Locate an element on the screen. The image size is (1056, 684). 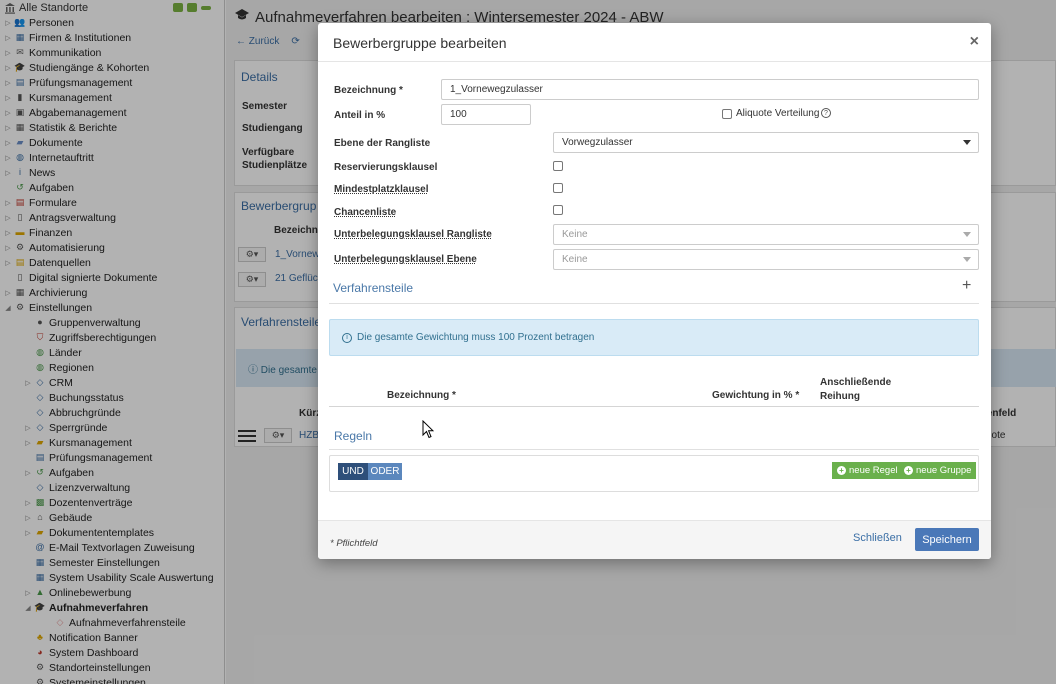
chancenliste-label: Chancenliste is located at coordinates (365, 212).